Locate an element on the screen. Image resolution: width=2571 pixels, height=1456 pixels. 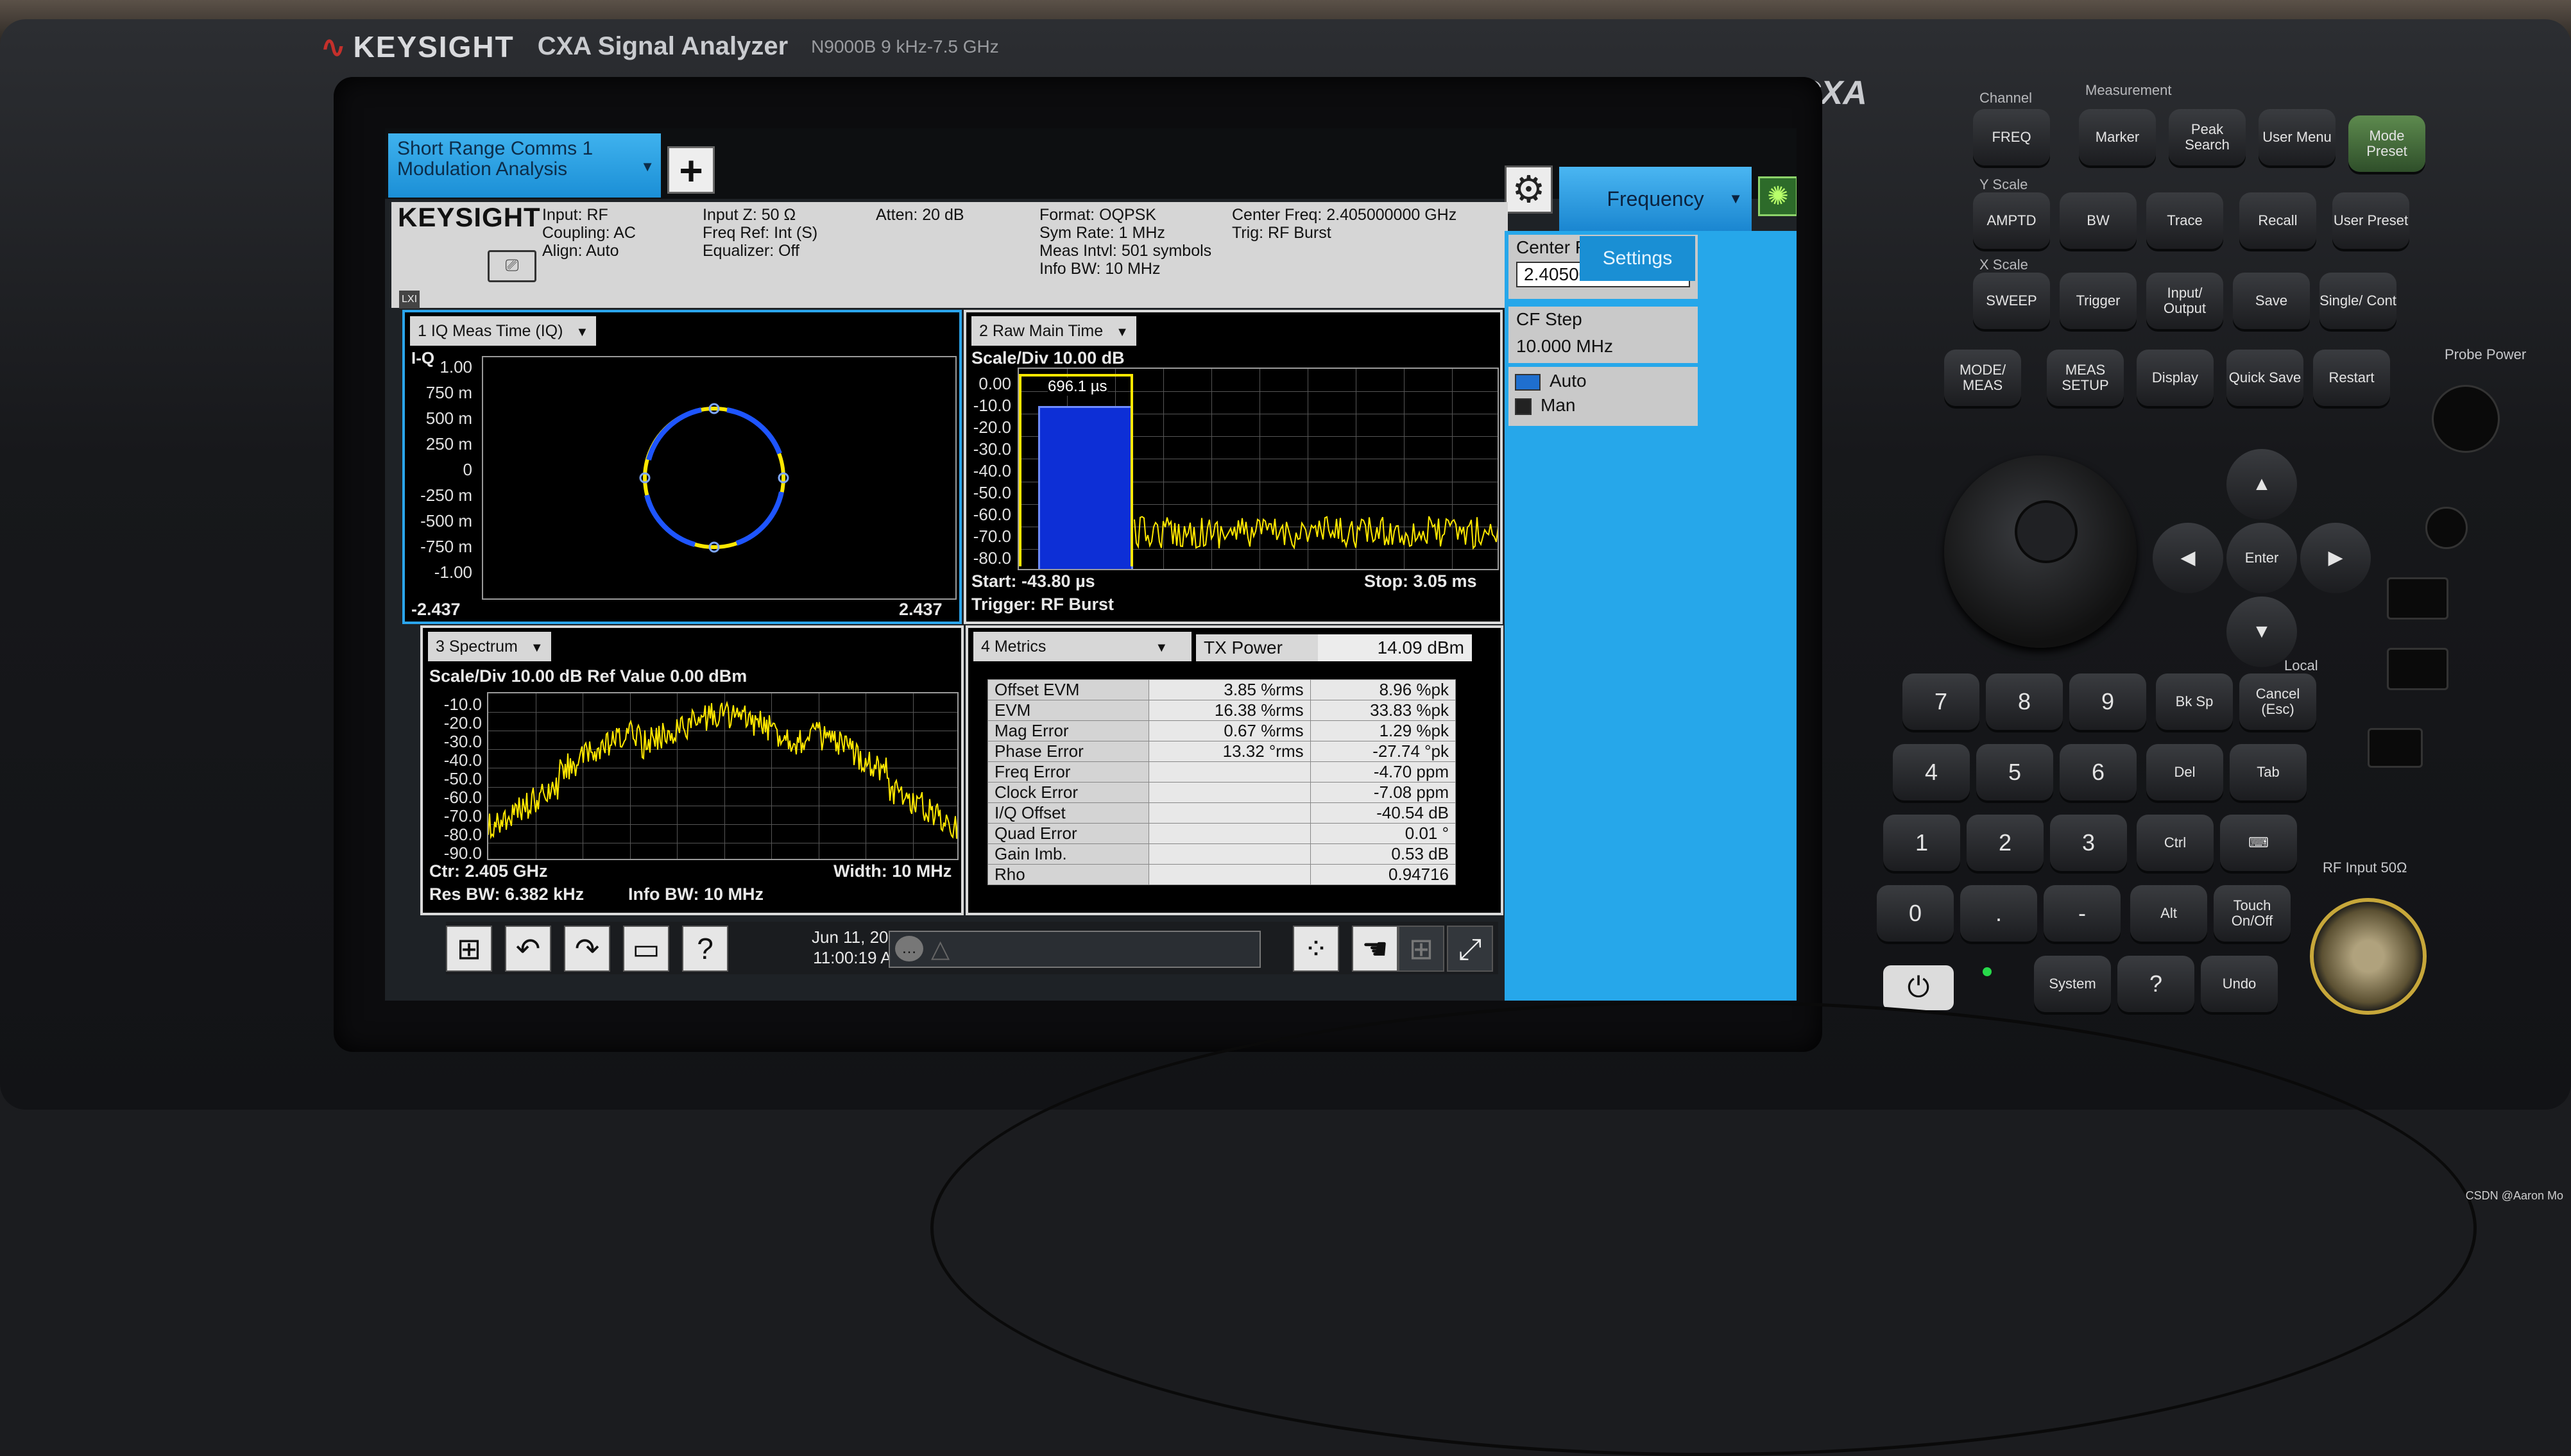
cancel-esc-key: Cancel (Esc) is located at coordinates (2277, 702).